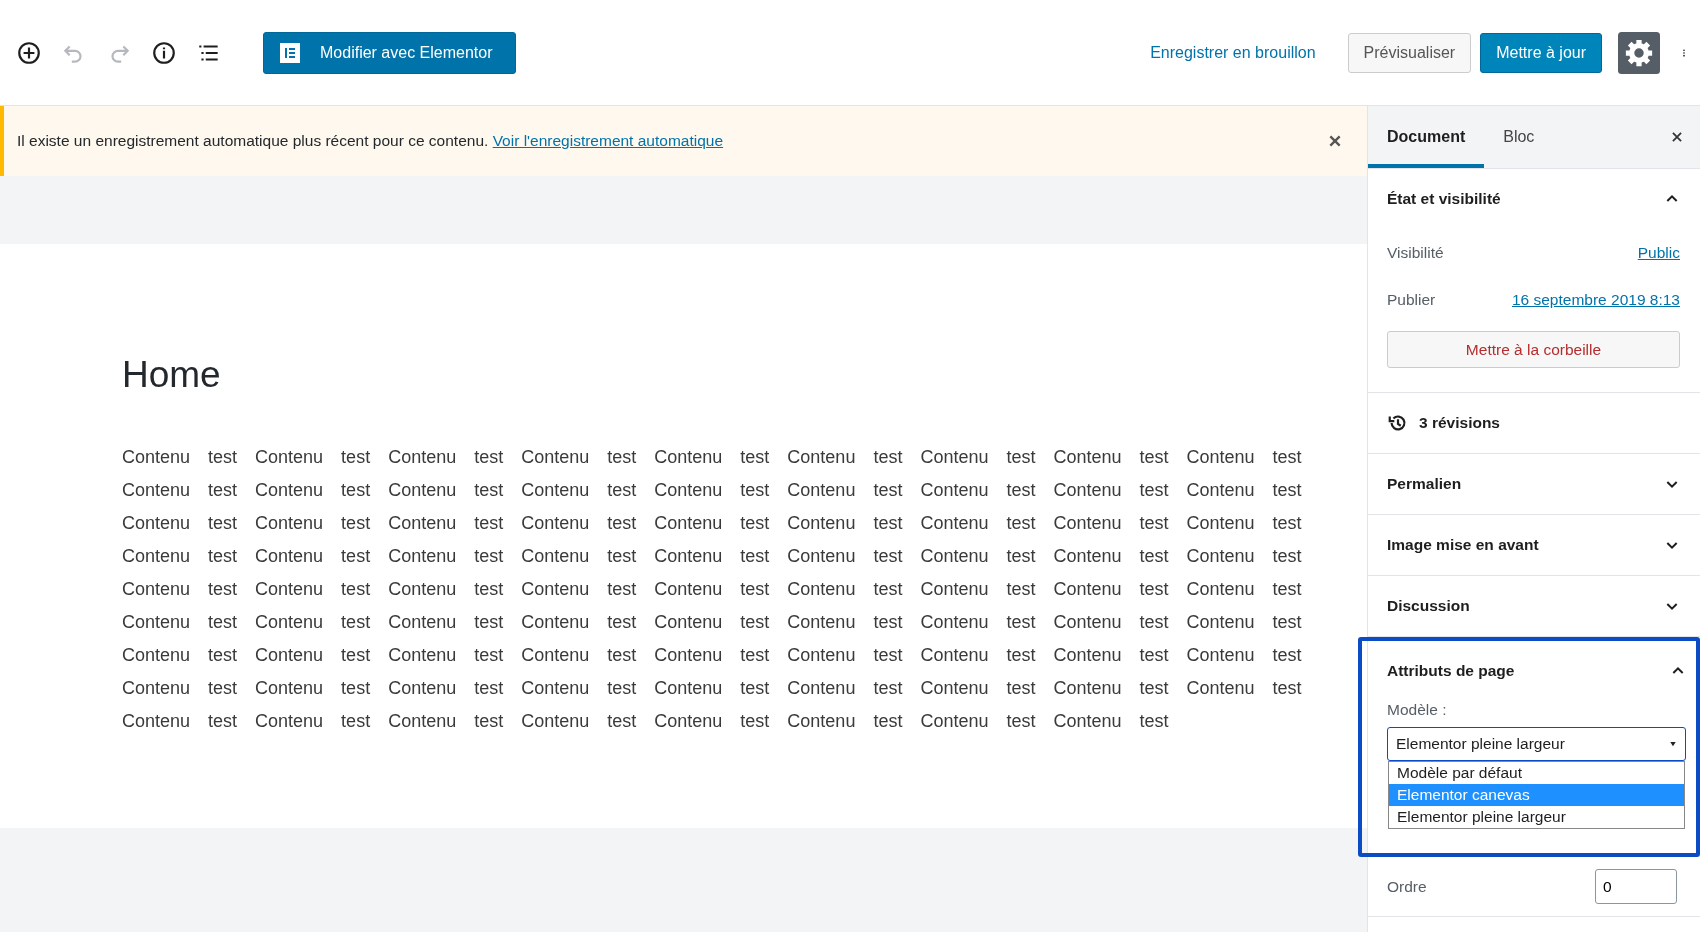  I want to click on field-label: Visibilité, so click(1415, 252).